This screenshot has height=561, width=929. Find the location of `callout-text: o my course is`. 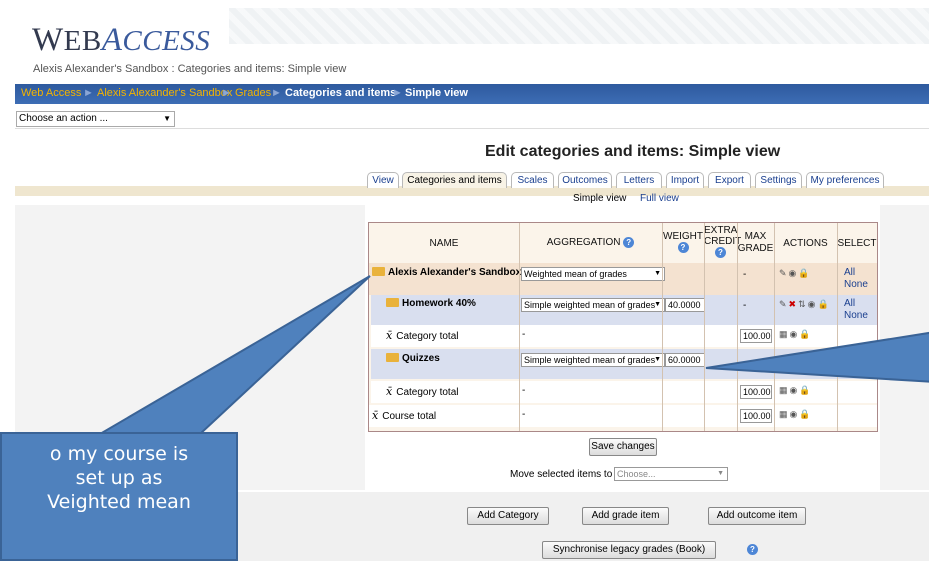

callout-text: o my course is is located at coordinates (119, 454).